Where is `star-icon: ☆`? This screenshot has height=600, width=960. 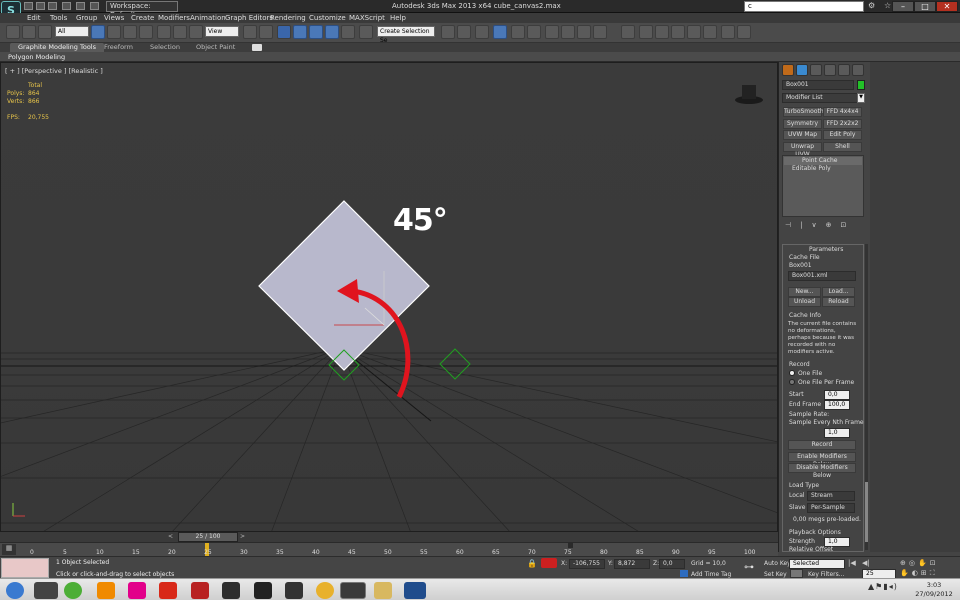 star-icon: ☆ is located at coordinates (887, 5).